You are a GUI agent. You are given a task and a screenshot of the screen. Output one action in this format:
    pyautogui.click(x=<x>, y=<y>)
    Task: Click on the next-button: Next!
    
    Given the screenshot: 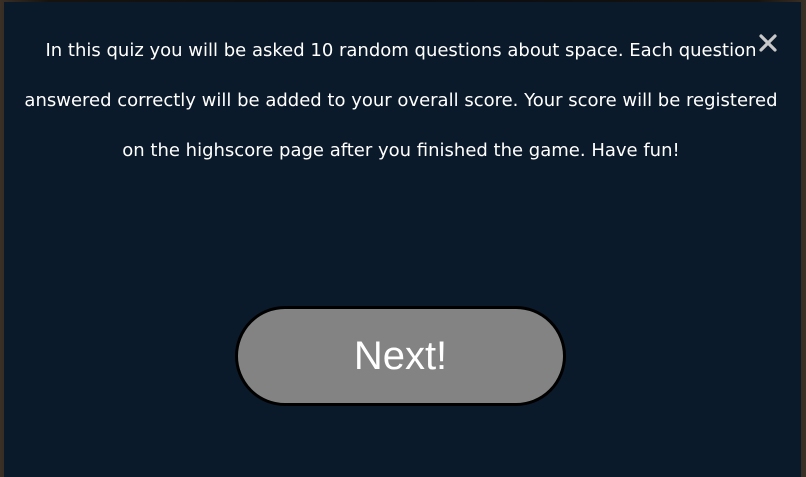 What is the action you would take?
    pyautogui.click(x=400, y=356)
    